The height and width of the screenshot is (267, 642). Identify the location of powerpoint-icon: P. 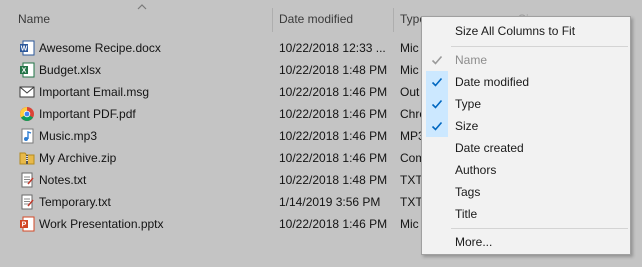
(27, 224).